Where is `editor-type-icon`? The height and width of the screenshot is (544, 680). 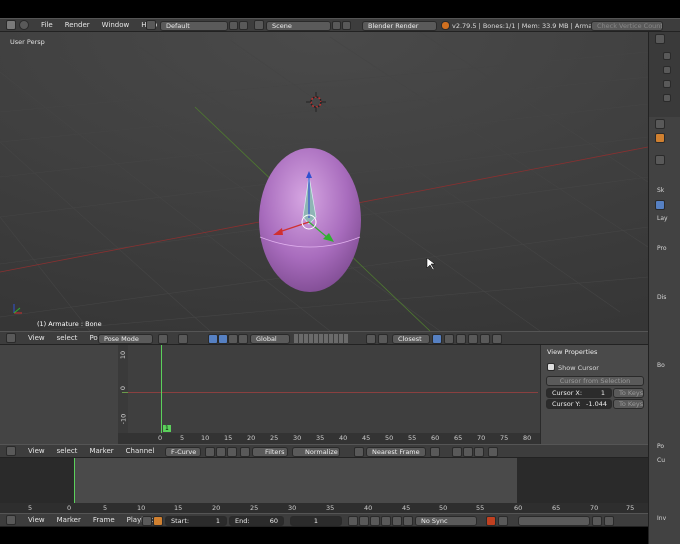 editor-type-icon is located at coordinates (11, 25).